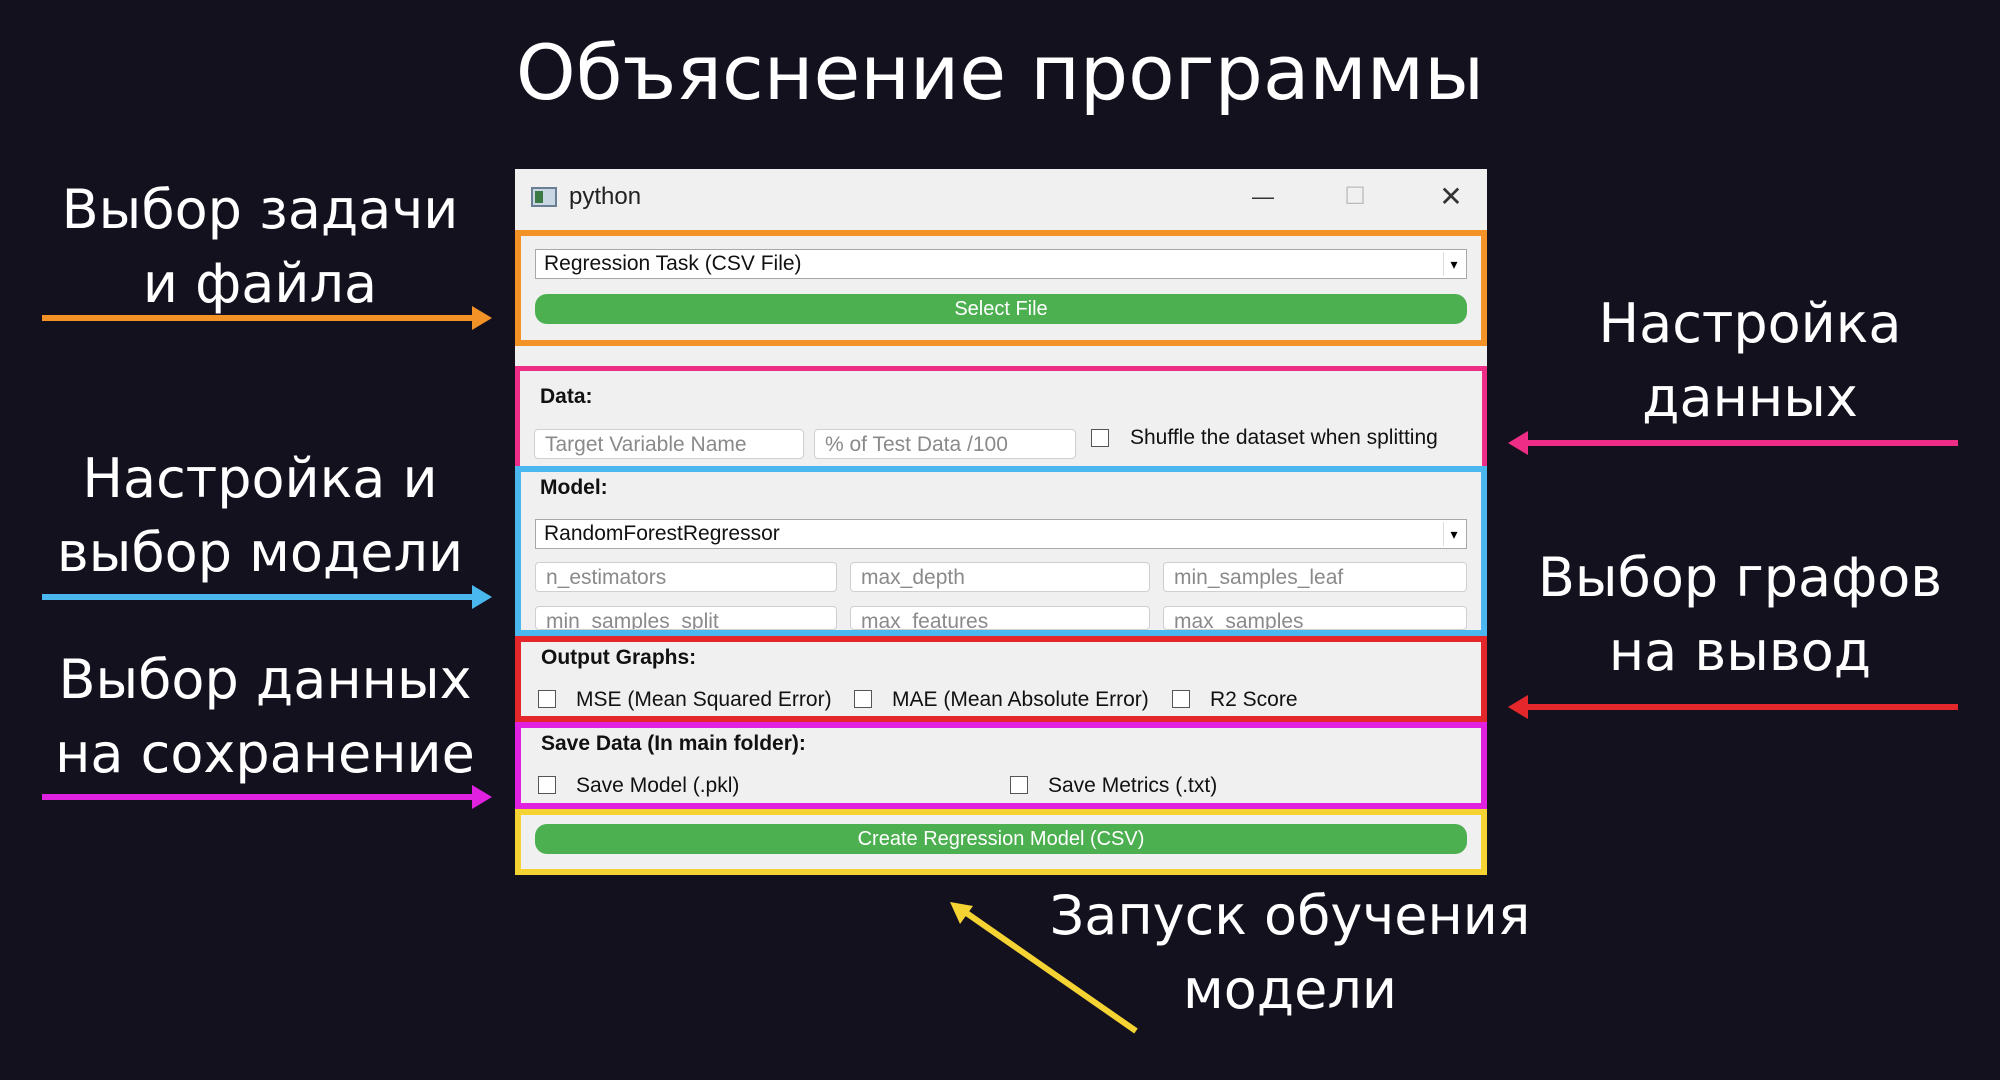 This screenshot has height=1080, width=2000. I want to click on model-combobox: RandomForestRegressor ▾, so click(1001, 534).